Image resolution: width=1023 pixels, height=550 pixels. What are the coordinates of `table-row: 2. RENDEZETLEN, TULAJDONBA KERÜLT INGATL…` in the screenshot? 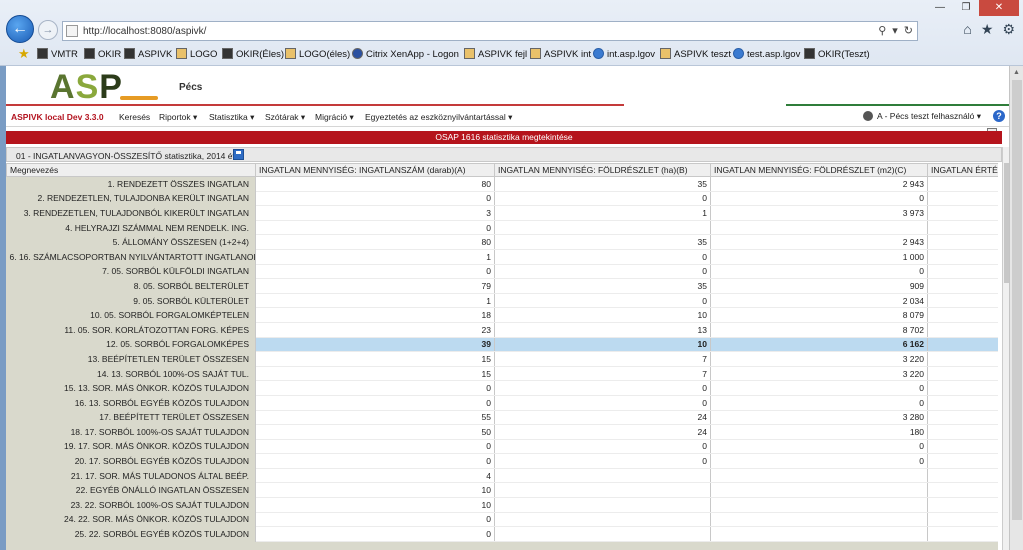 It's located at (502, 199).